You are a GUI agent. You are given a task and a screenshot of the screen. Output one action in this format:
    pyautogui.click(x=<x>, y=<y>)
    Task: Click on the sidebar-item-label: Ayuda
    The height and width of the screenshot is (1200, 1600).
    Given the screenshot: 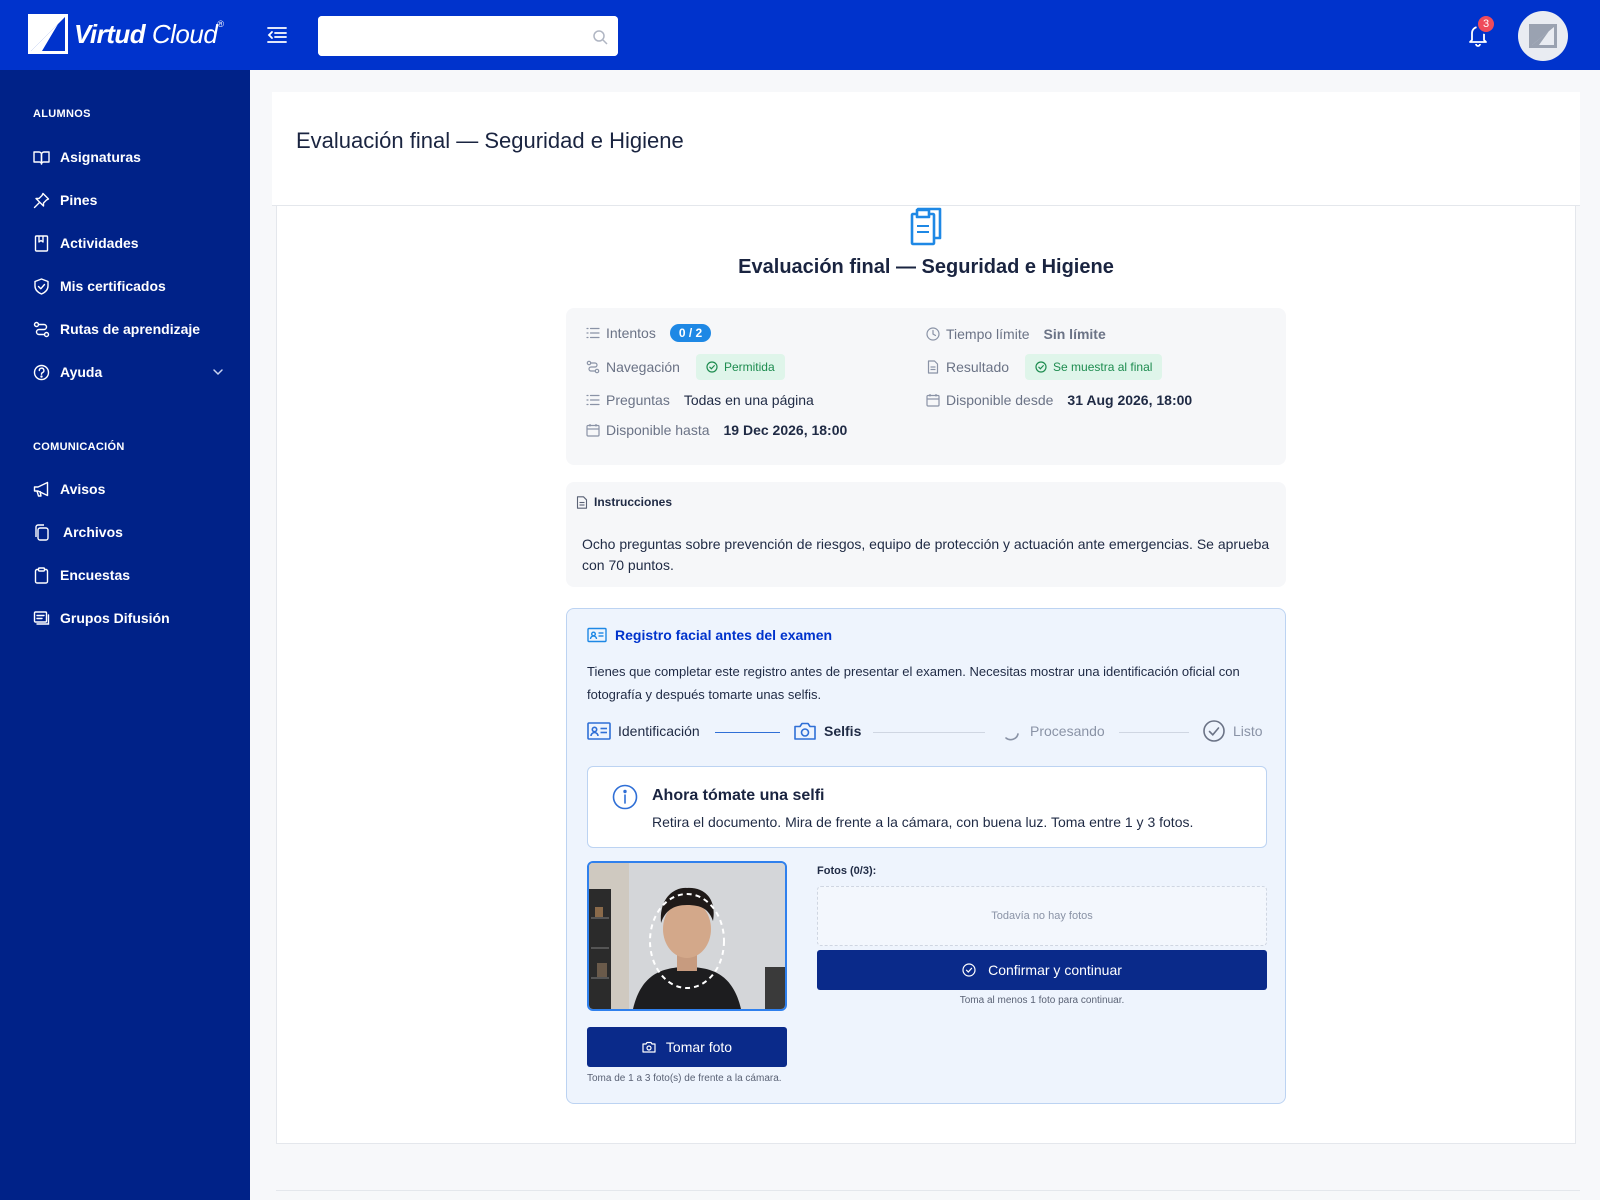 What is the action you would take?
    pyautogui.click(x=81, y=372)
    